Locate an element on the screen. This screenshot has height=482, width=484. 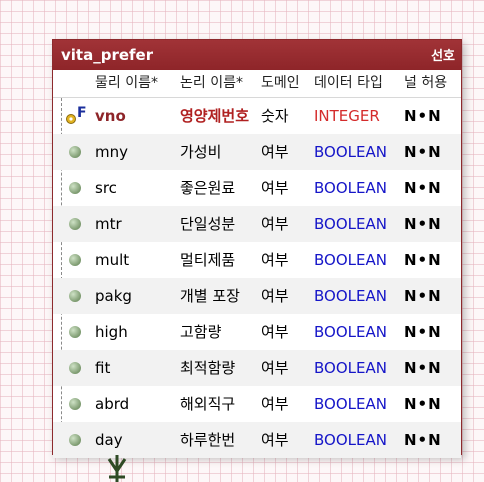
entity-title-bar: vita_prefer 선호 is located at coordinates (257, 55).